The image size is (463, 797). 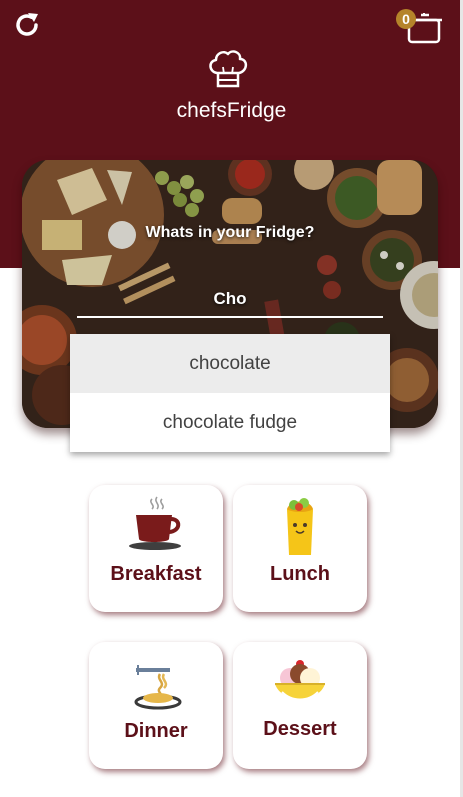 What do you see at coordinates (420, 26) in the screenshot?
I see `cart-button: 0` at bounding box center [420, 26].